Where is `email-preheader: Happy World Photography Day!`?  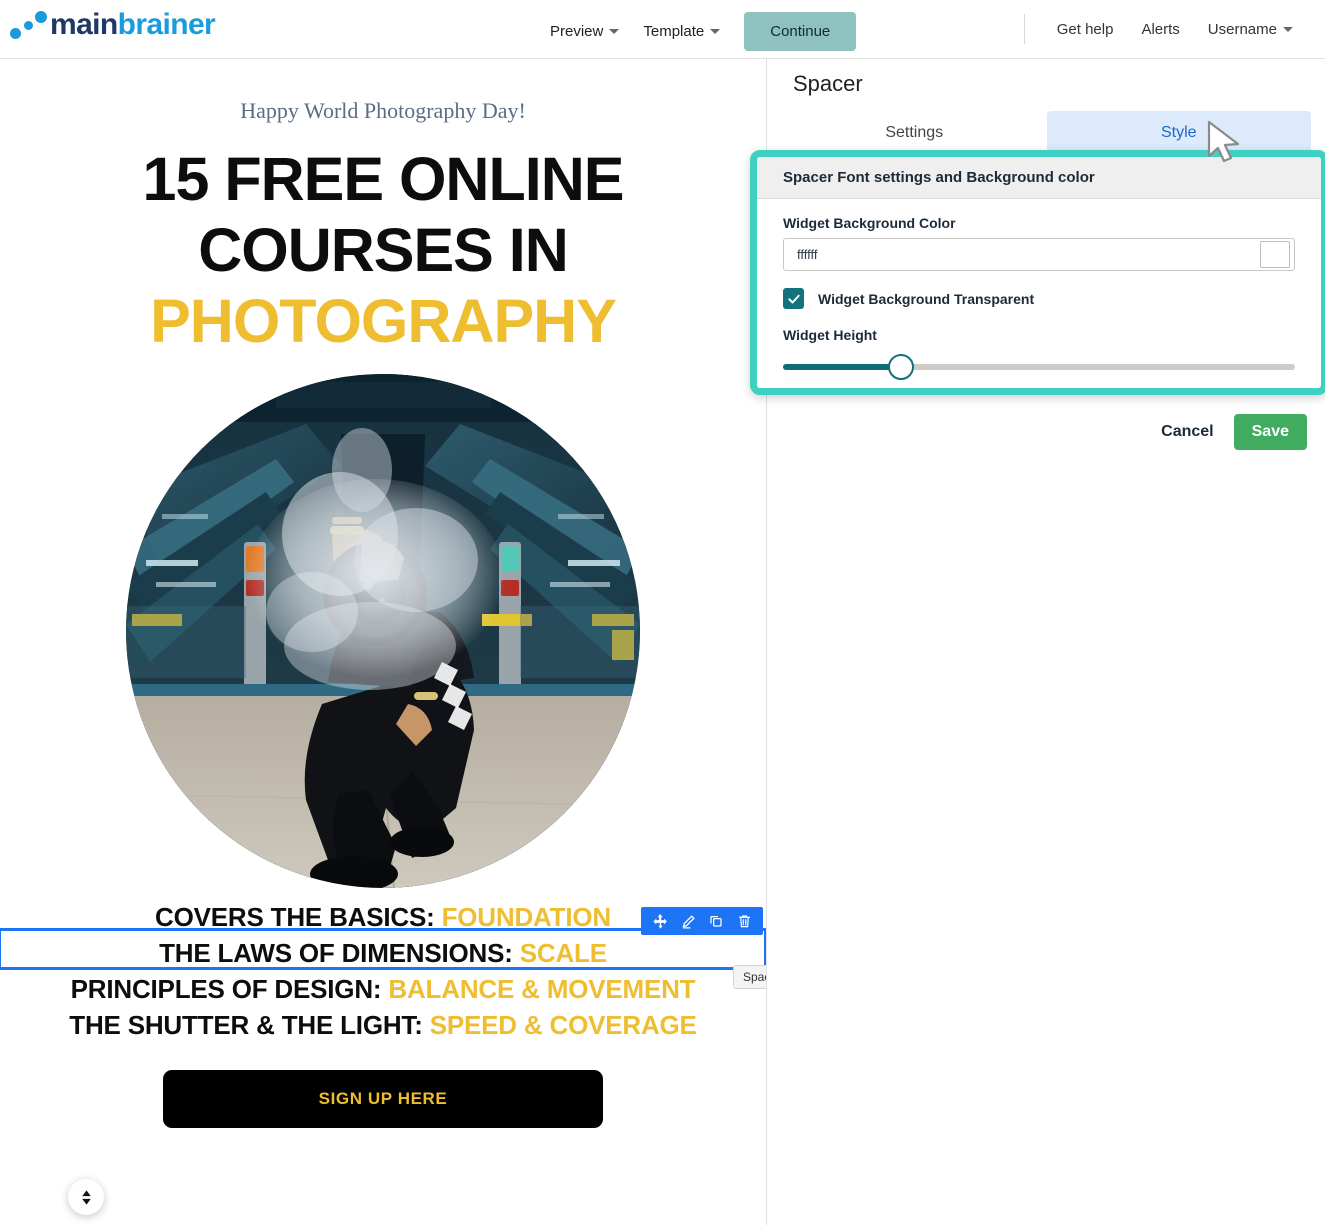 email-preheader: Happy World Photography Day! is located at coordinates (383, 111).